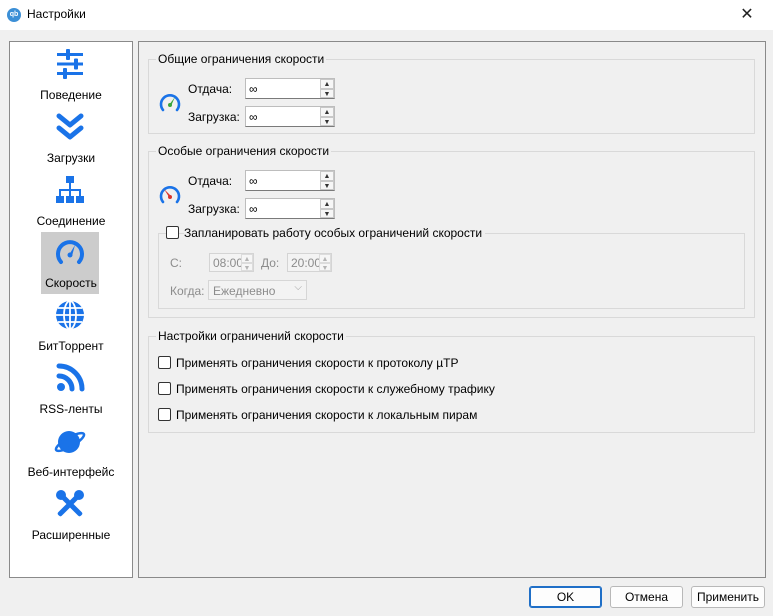  What do you see at coordinates (14, 15) in the screenshot?
I see `app-icon: qb` at bounding box center [14, 15].